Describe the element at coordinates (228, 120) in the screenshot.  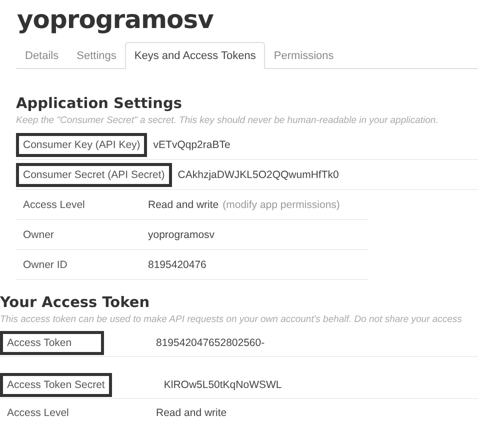
I see `section-description: Keep the "Consumer Secret" a secret. This key should never be human-readable in your application.` at that location.